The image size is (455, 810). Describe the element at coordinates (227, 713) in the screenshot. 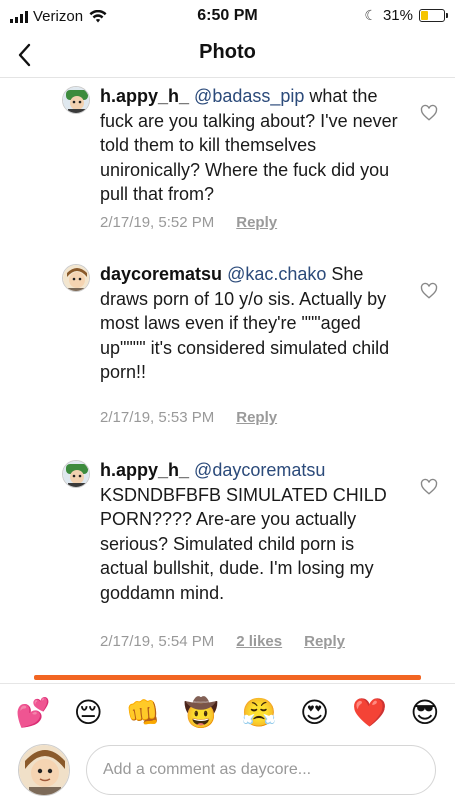

I see `emoji-quick-bar: 💕 😔 👊 🤠 😤 😍 ❤️ 😎` at that location.